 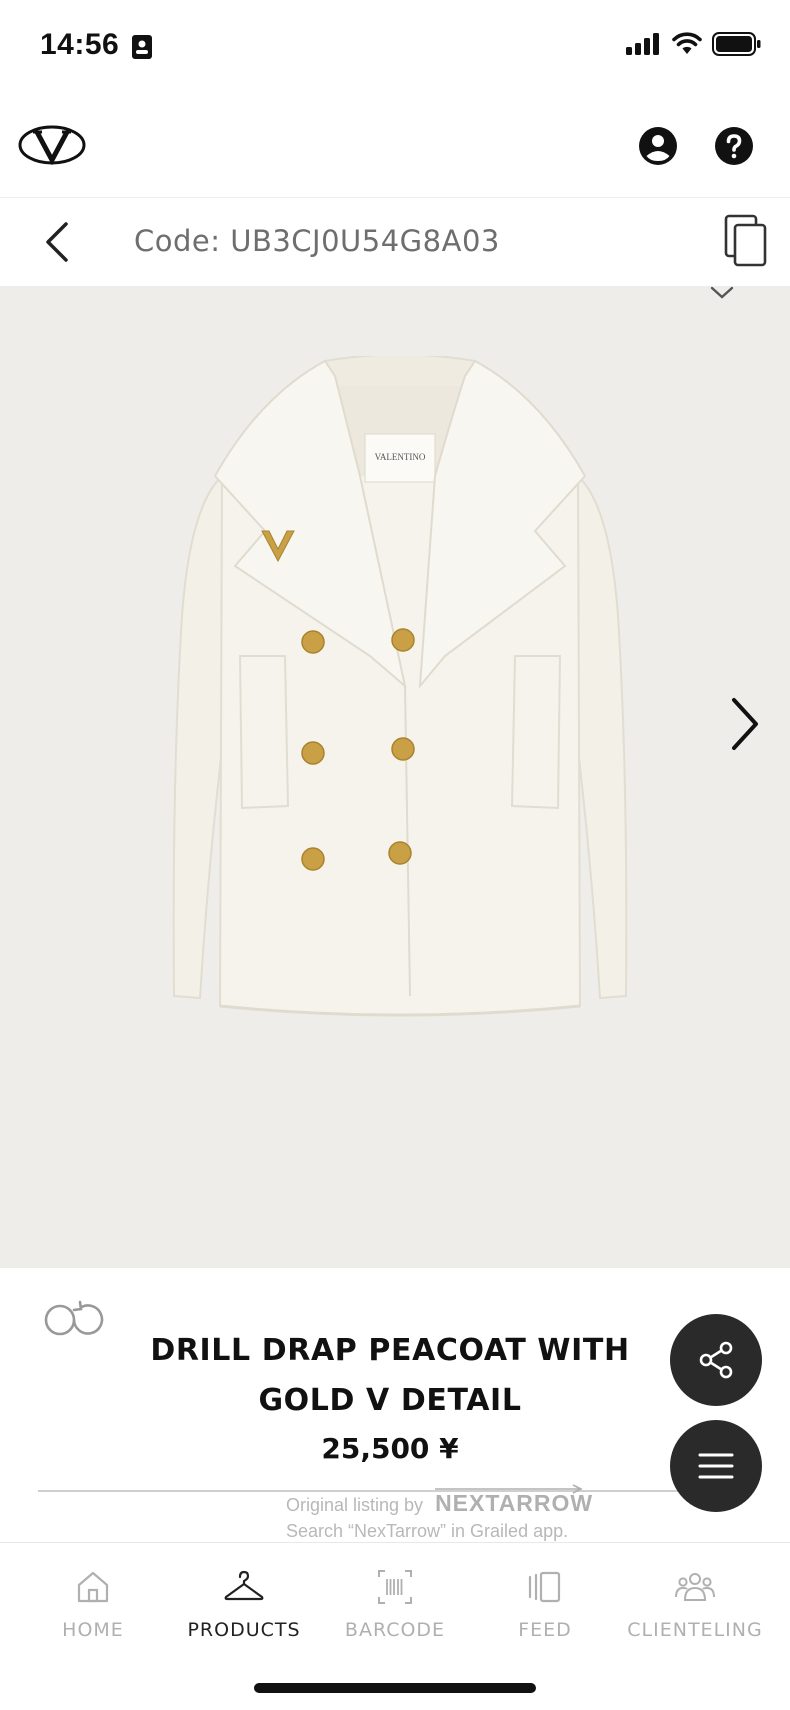 I want to click on share-button, so click(x=716, y=1360).